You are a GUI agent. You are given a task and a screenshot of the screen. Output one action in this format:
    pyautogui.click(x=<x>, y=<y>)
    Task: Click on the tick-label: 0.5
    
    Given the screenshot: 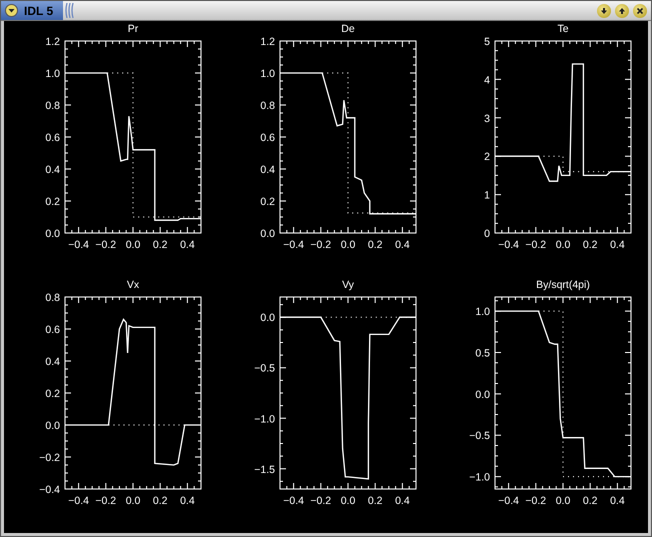 What is the action you would take?
    pyautogui.click(x=482, y=353)
    